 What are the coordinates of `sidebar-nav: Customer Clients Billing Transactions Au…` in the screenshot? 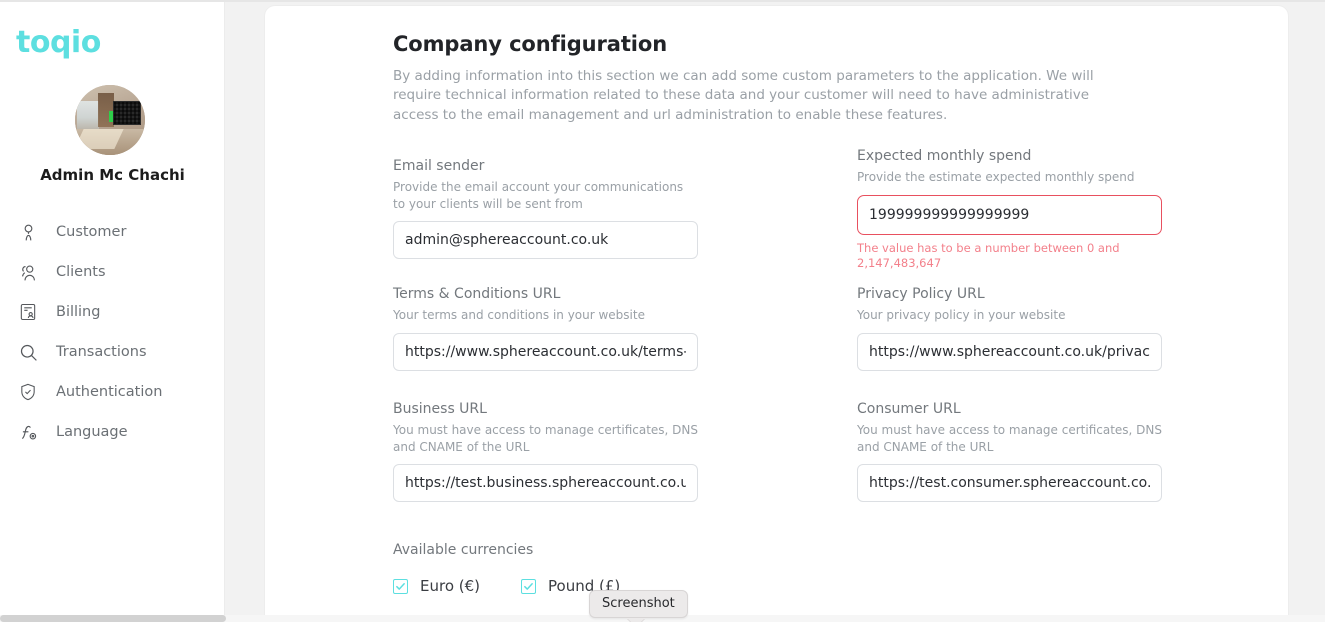 It's located at (112, 332).